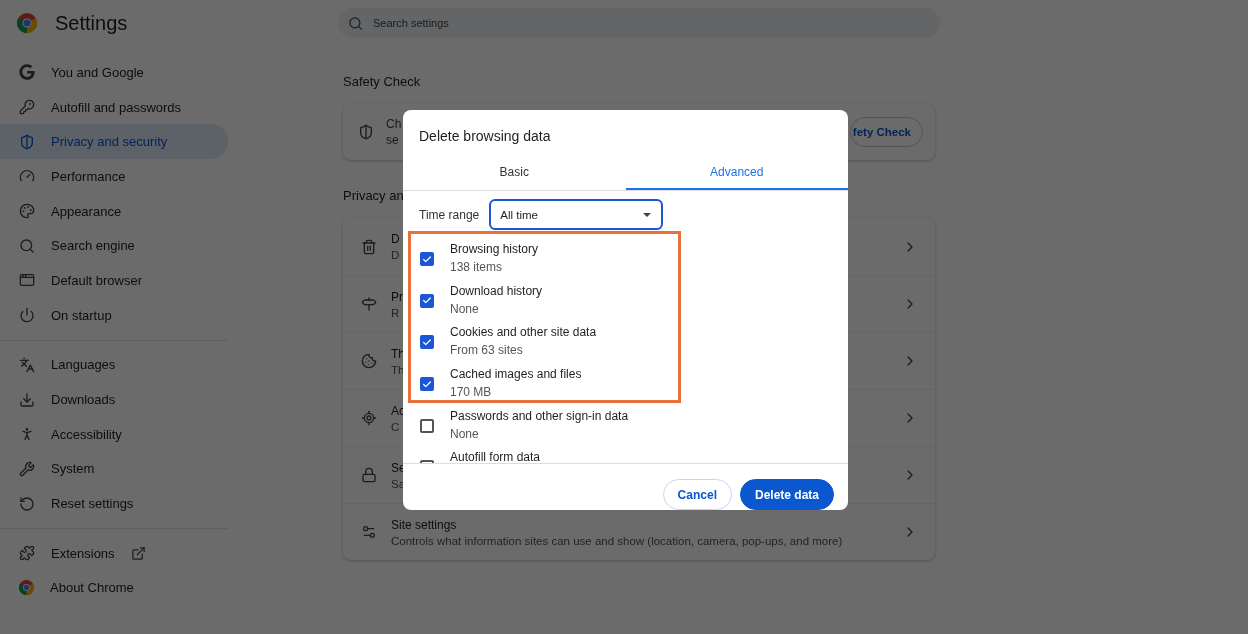 The image size is (1248, 634). I want to click on signpost-icon, so click(369, 304).